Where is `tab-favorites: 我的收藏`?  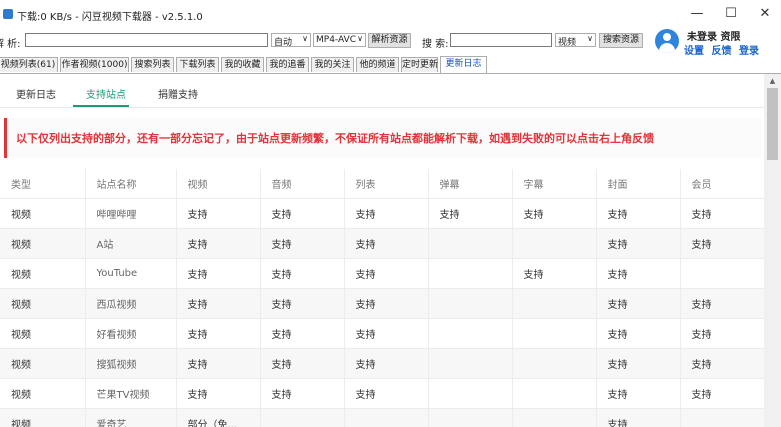
tab-favorites: 我的收藏 is located at coordinates (242, 64).